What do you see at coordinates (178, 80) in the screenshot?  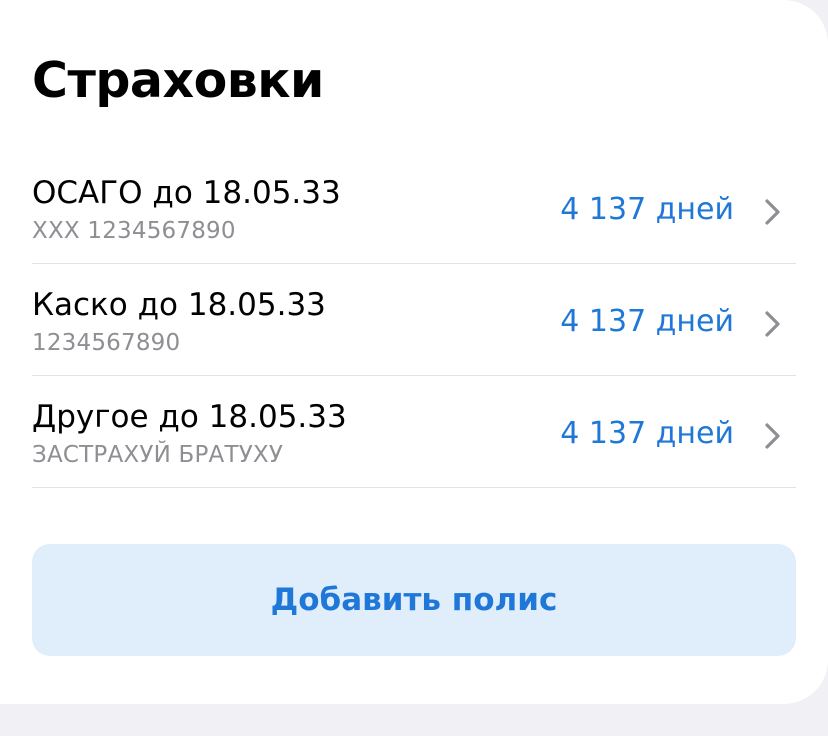 I see `page-title: Страховки` at bounding box center [178, 80].